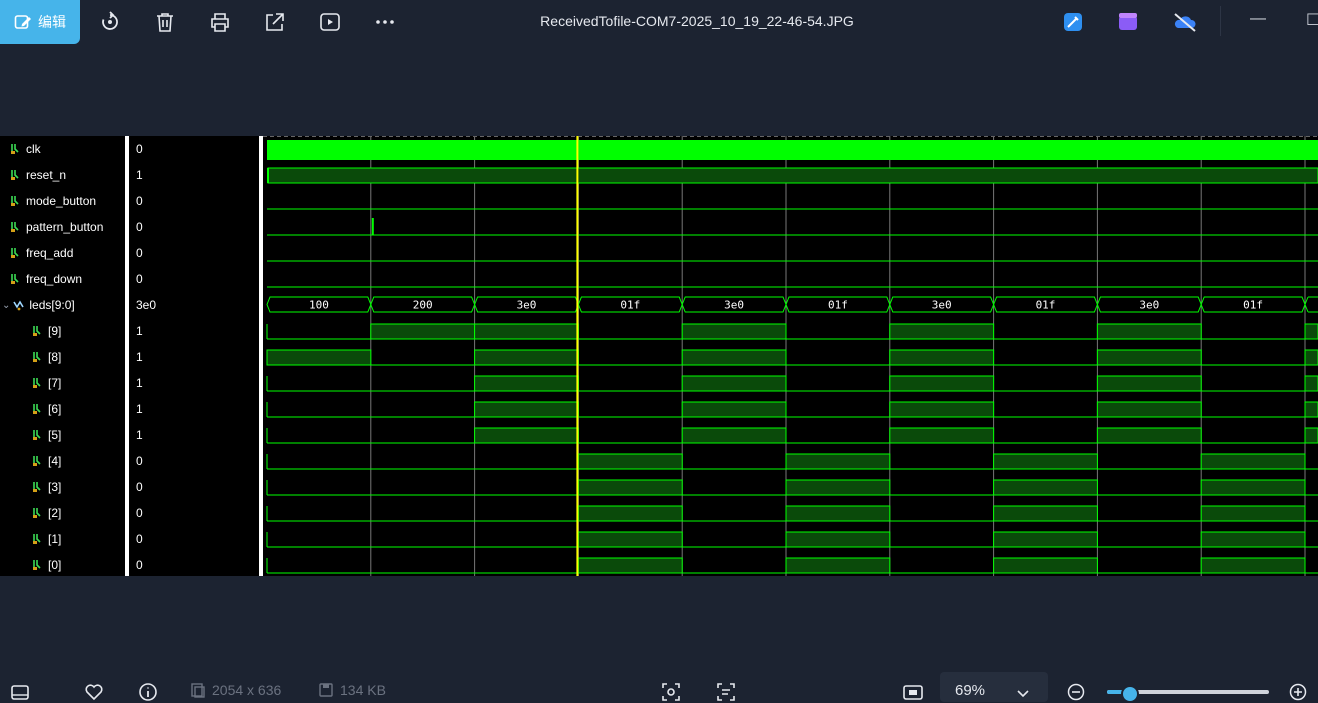 The image size is (1318, 703). I want to click on toolbar-divider, so click(1220, 21).